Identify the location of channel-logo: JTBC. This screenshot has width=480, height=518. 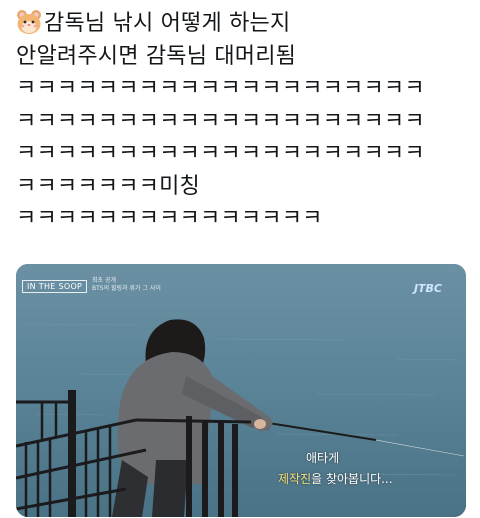
(427, 288).